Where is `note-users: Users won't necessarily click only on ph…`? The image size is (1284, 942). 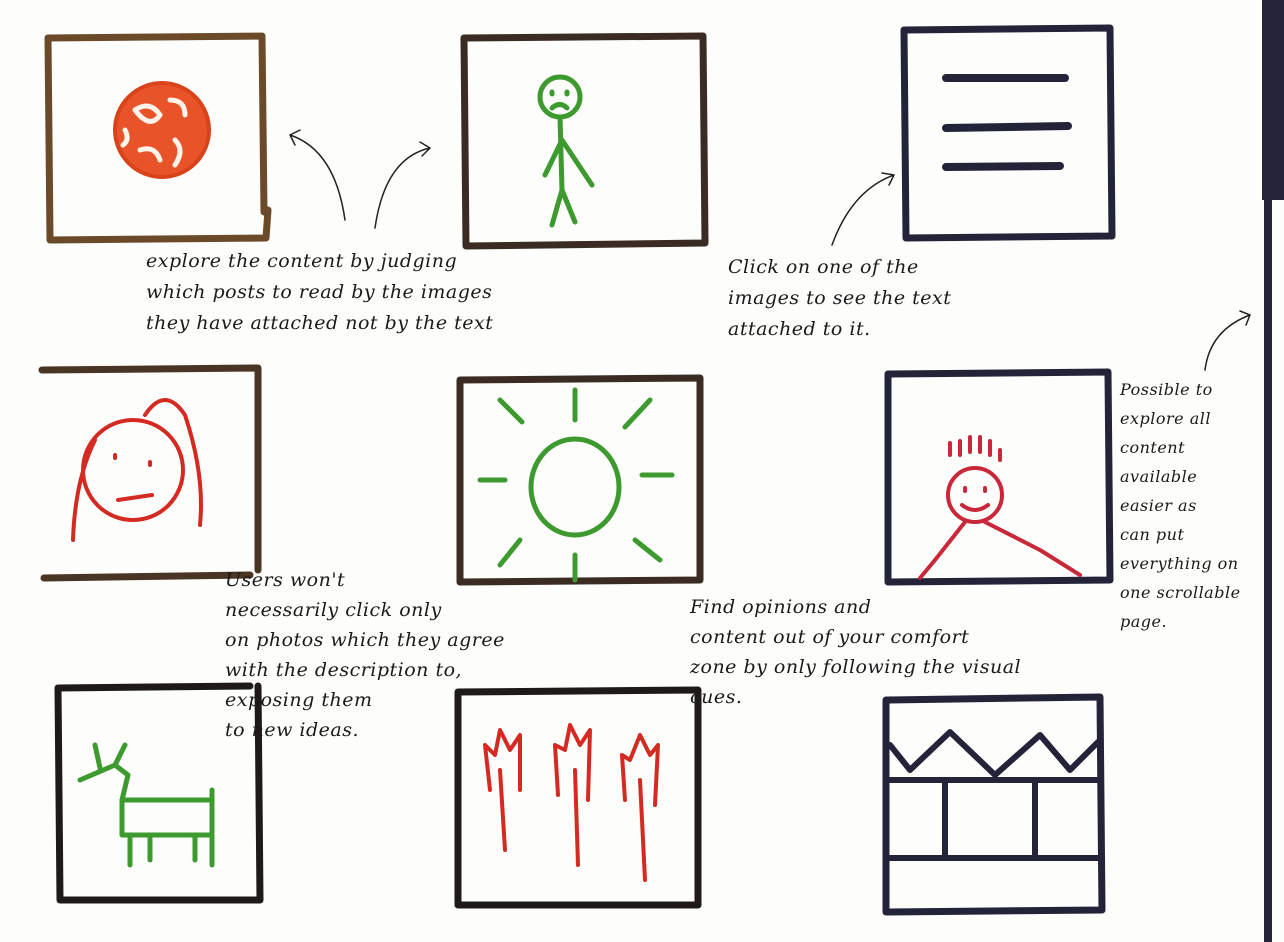 note-users: Users won't necessarily click only on ph… is located at coordinates (365, 655).